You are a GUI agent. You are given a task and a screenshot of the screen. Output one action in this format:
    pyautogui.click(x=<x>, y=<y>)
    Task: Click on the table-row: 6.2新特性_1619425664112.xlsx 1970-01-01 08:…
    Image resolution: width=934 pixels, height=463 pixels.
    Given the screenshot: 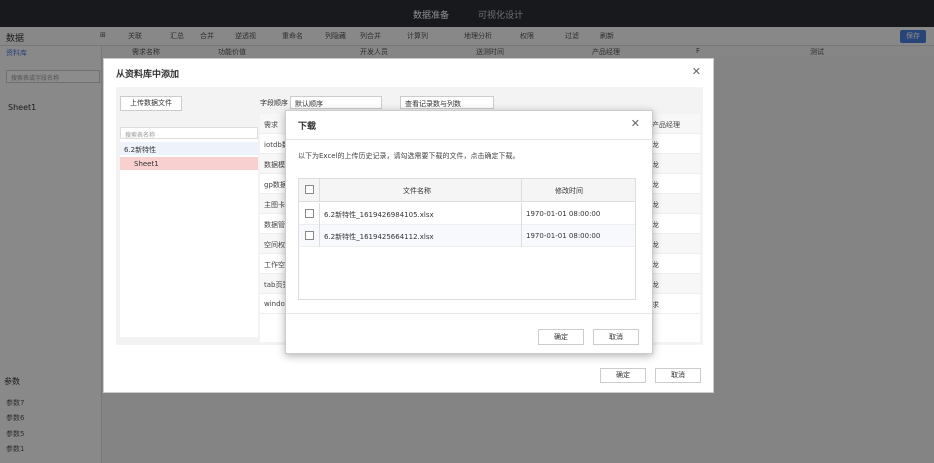 What is the action you would take?
    pyautogui.click(x=467, y=236)
    